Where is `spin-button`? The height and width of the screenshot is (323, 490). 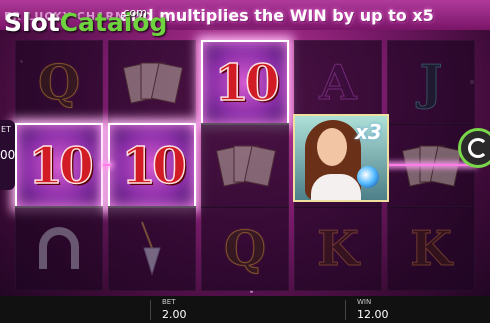 spin-button is located at coordinates (474, 148).